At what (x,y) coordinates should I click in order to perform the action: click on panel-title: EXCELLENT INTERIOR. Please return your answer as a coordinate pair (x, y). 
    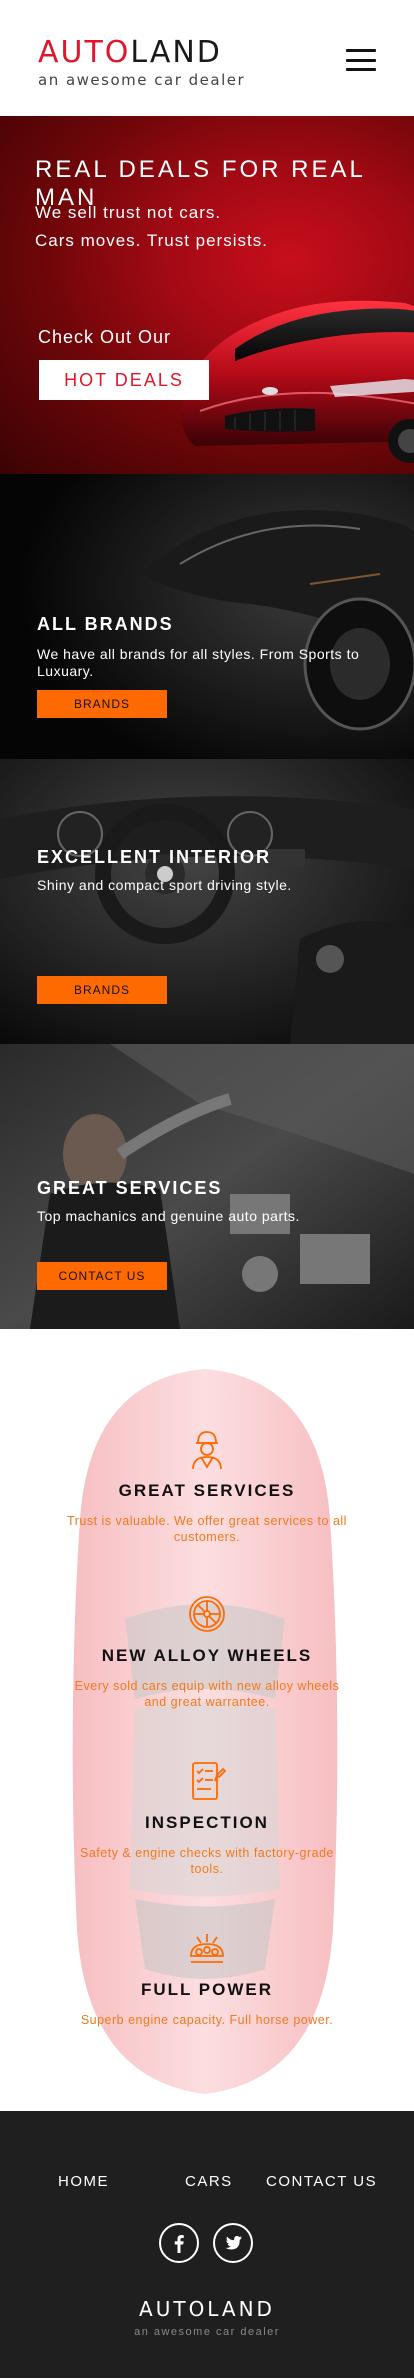
    Looking at the image, I should click on (154, 857).